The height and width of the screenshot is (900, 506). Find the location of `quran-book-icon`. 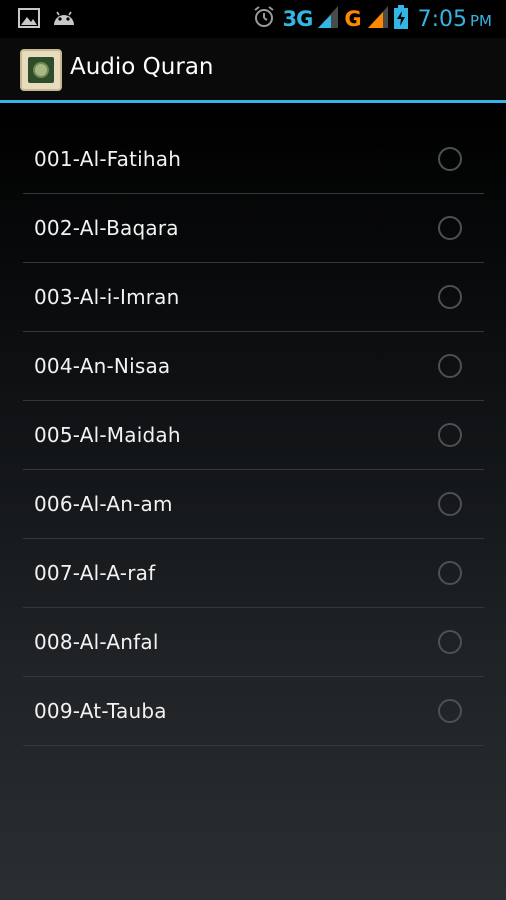

quran-book-icon is located at coordinates (41, 70).